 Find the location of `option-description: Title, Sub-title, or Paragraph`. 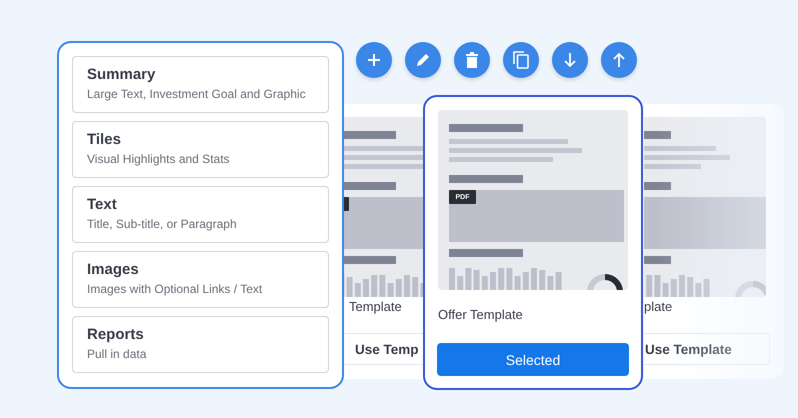

option-description: Title, Sub-title, or Paragraph is located at coordinates (162, 224).